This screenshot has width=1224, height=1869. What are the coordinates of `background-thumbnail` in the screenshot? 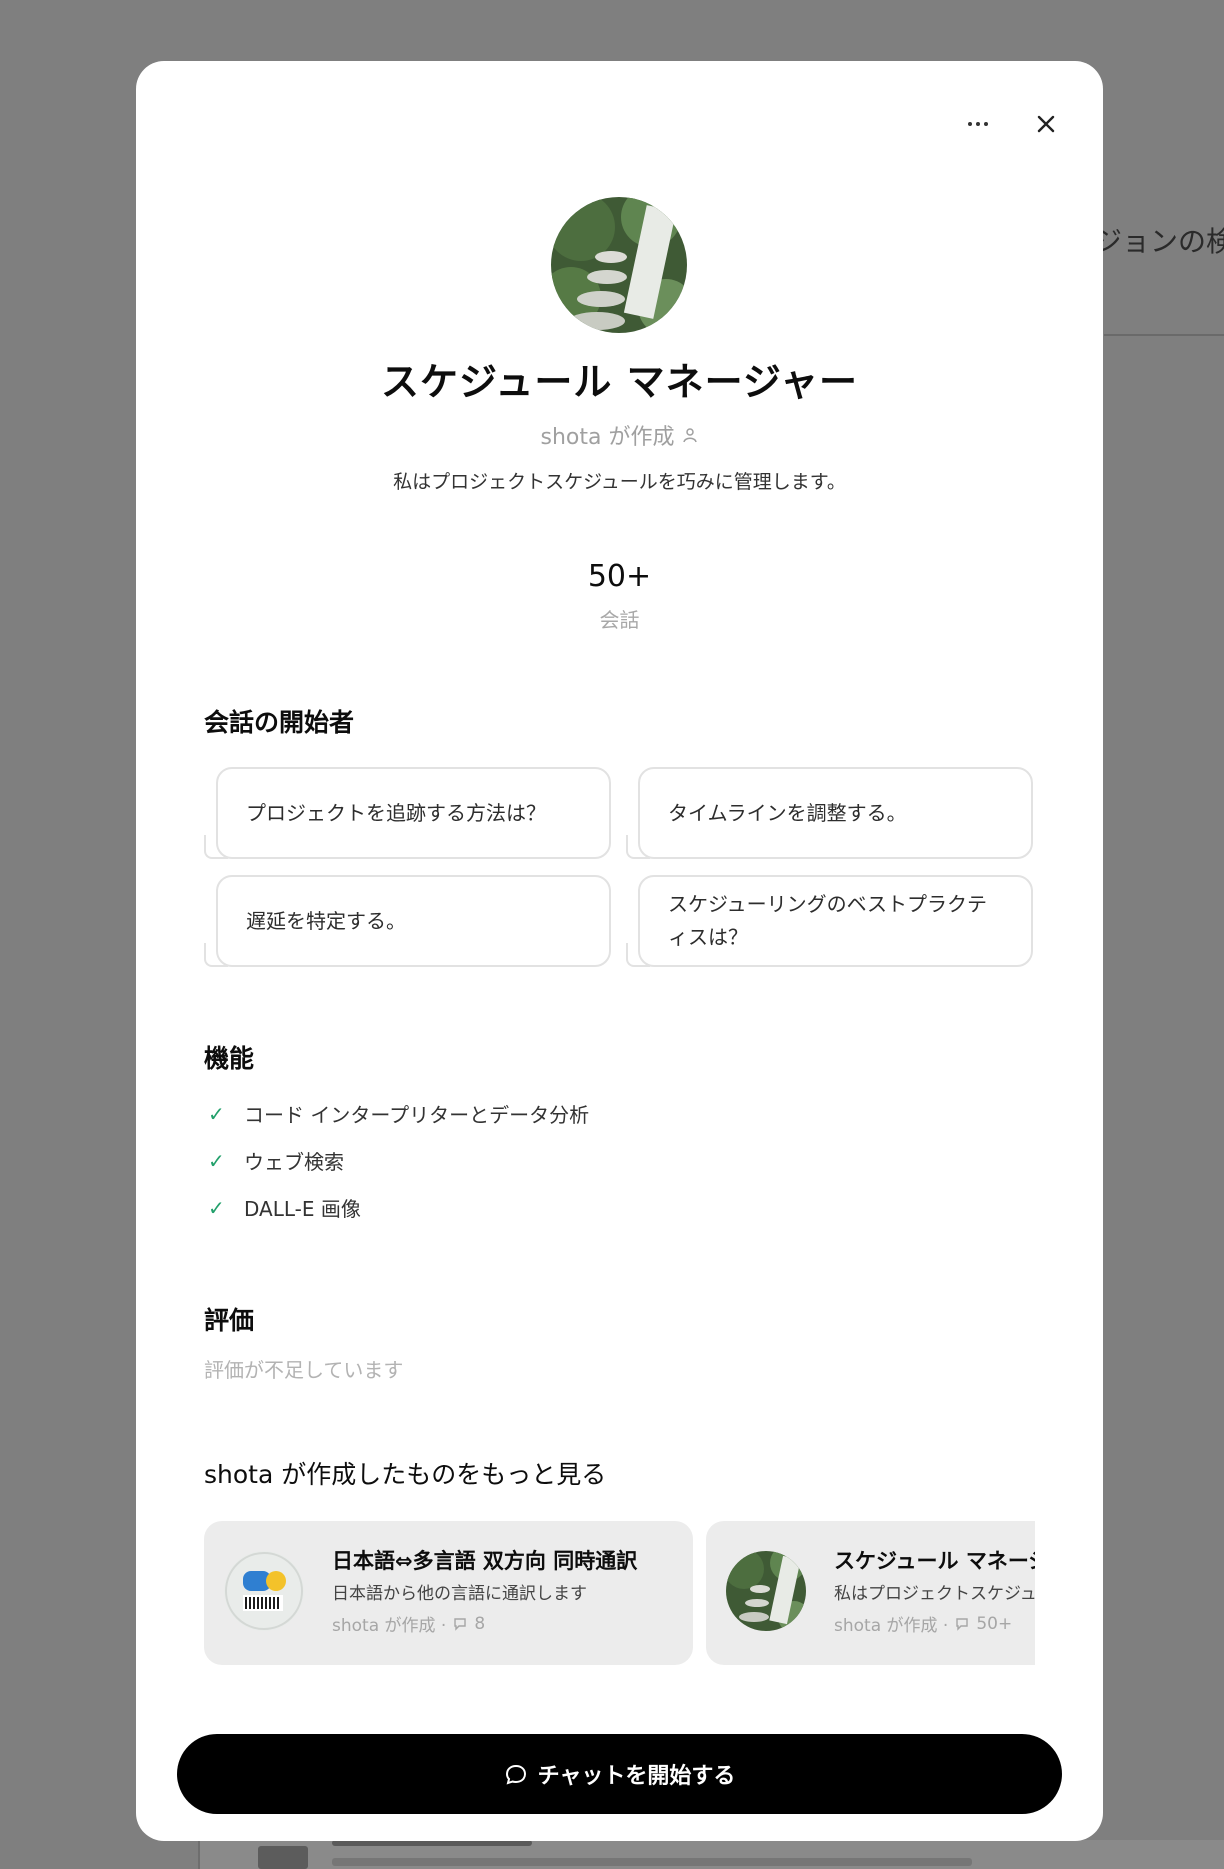 It's located at (283, 1857).